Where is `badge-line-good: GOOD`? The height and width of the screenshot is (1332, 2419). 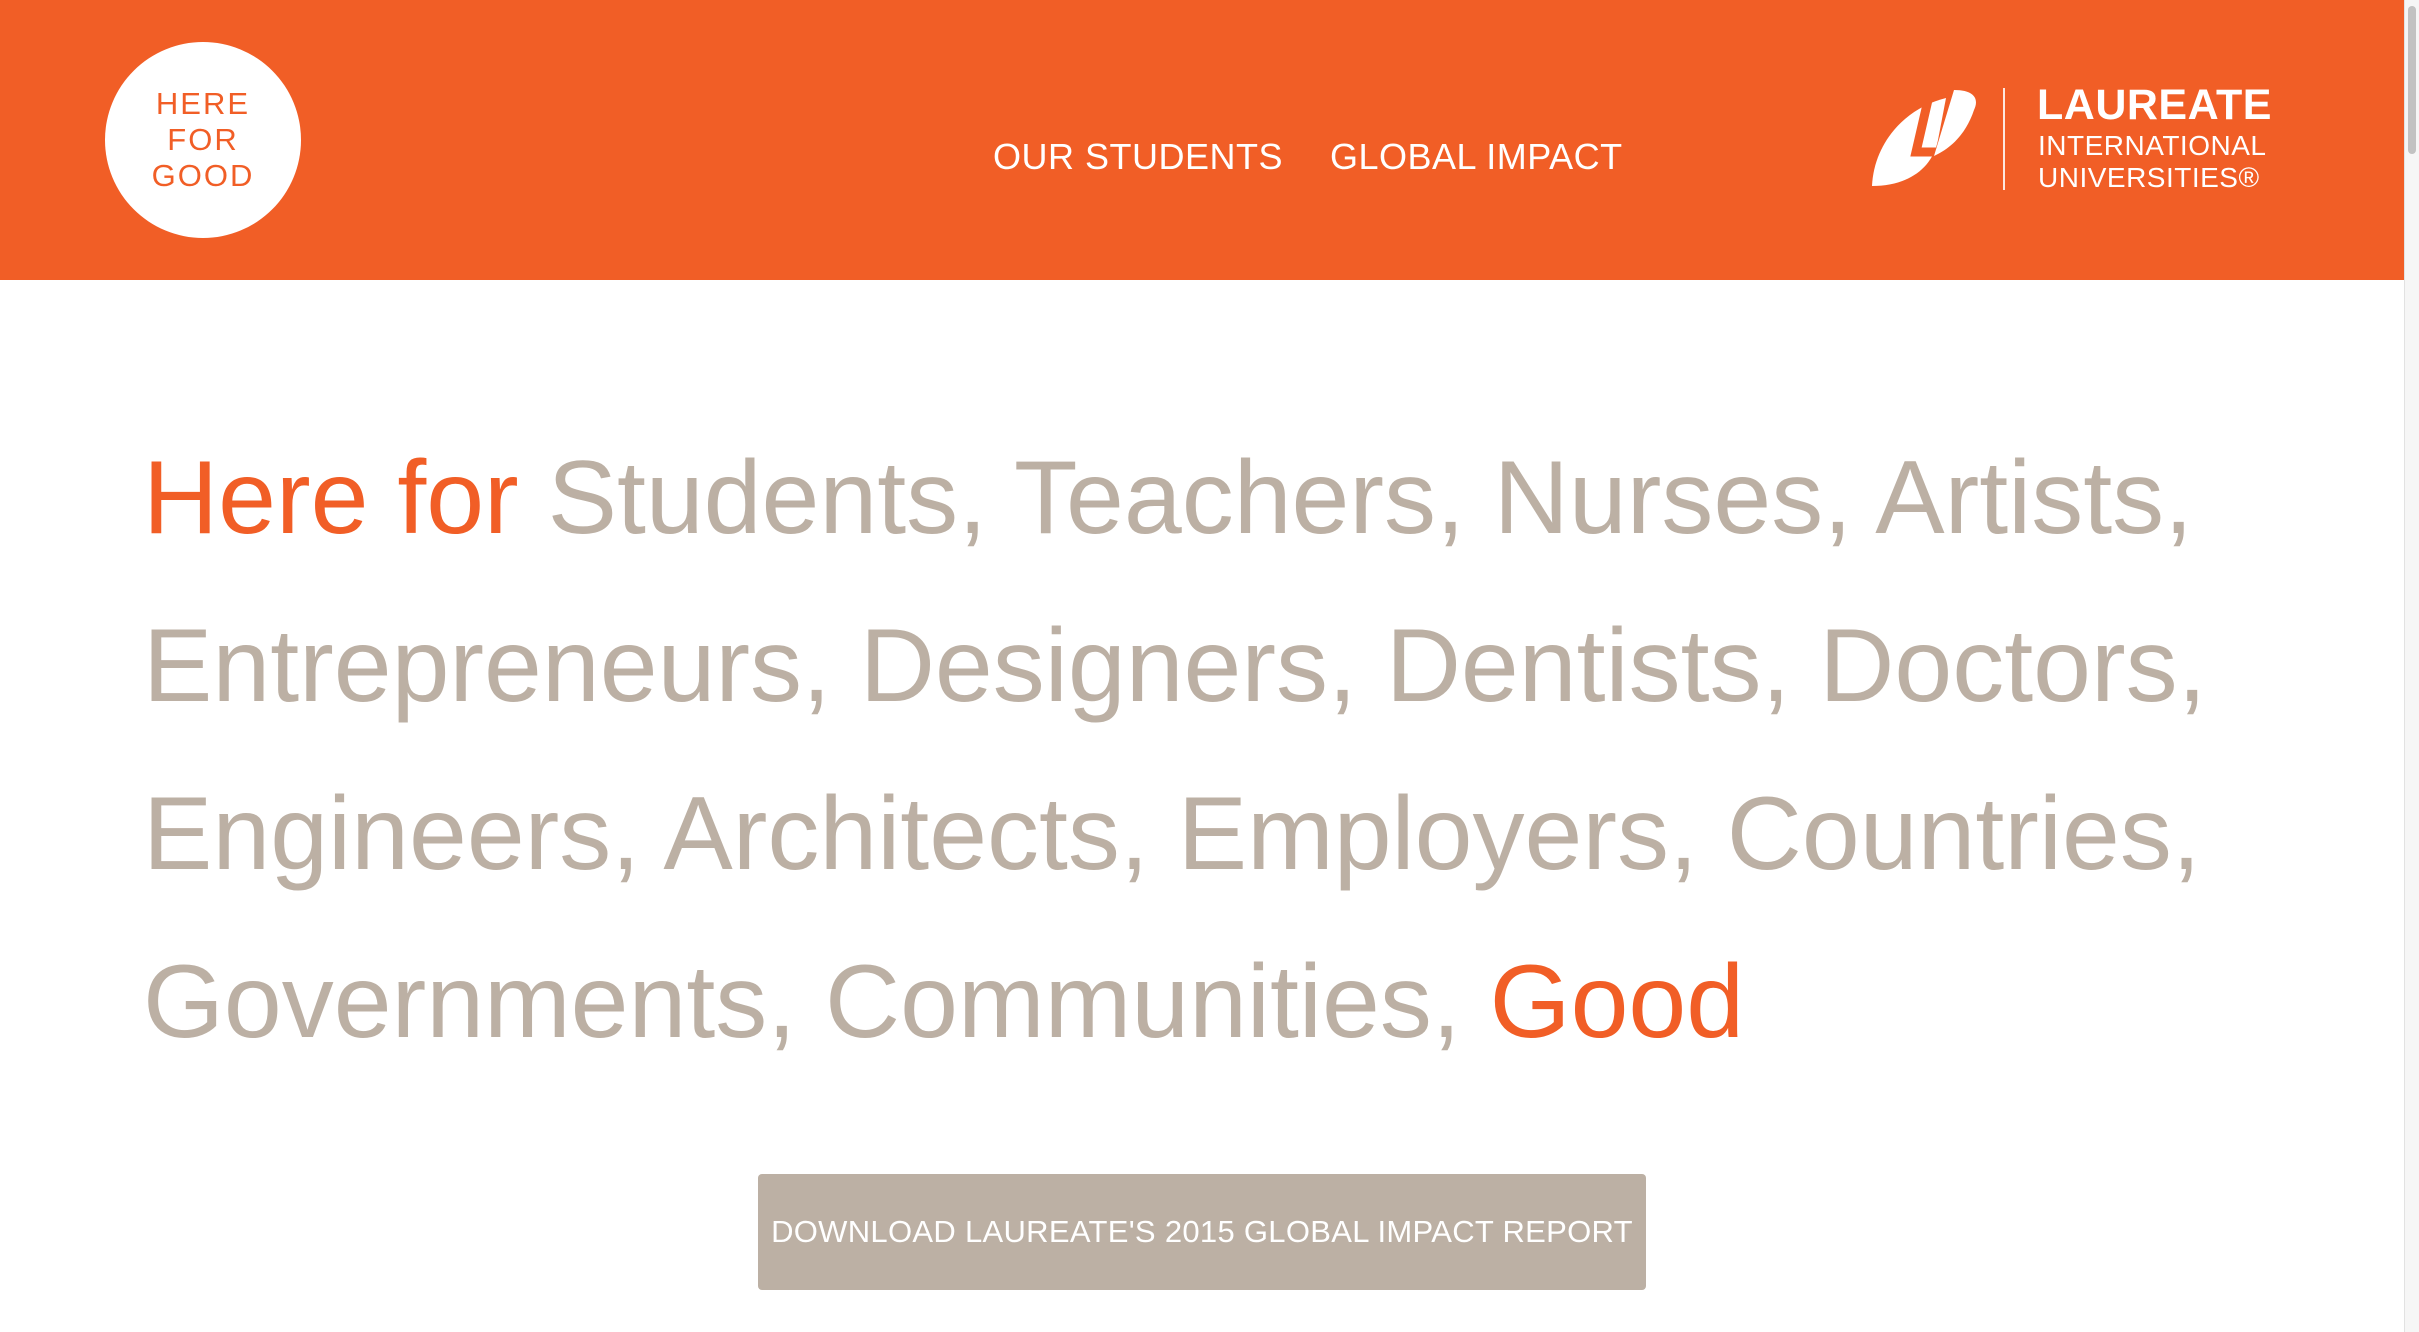 badge-line-good: GOOD is located at coordinates (203, 175).